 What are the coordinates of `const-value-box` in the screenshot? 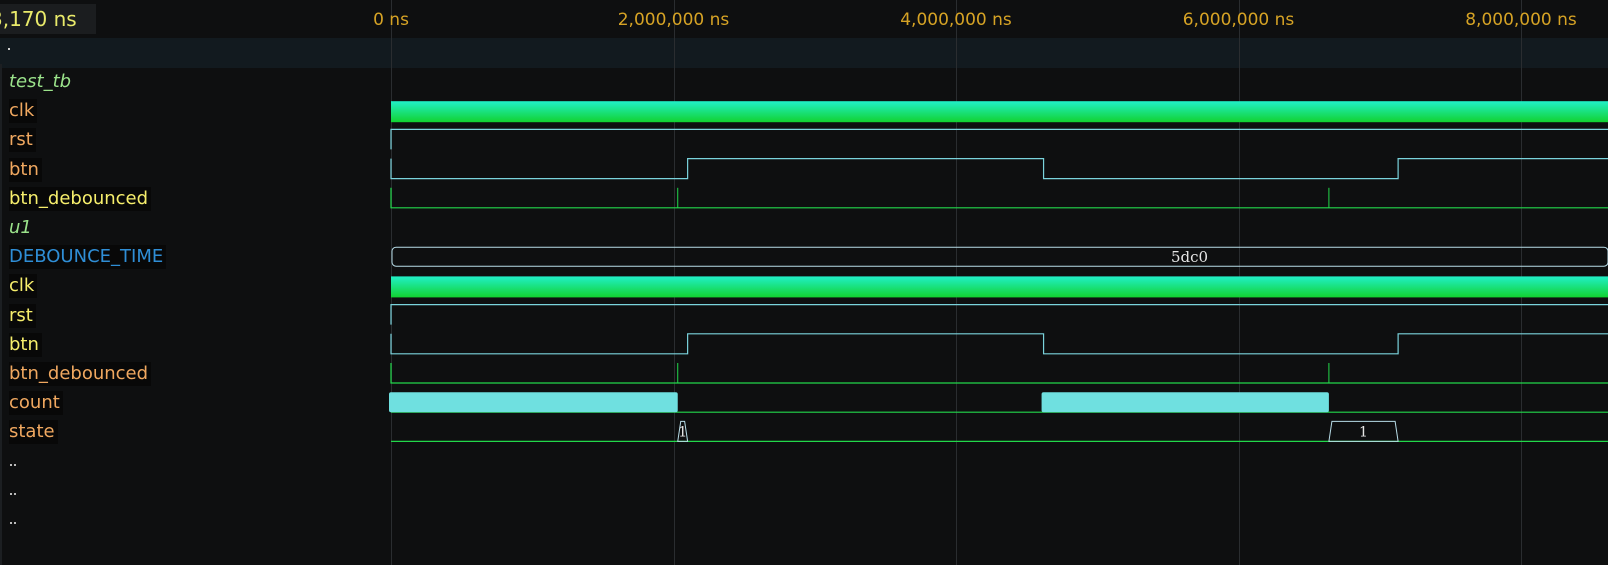 It's located at (999, 256).